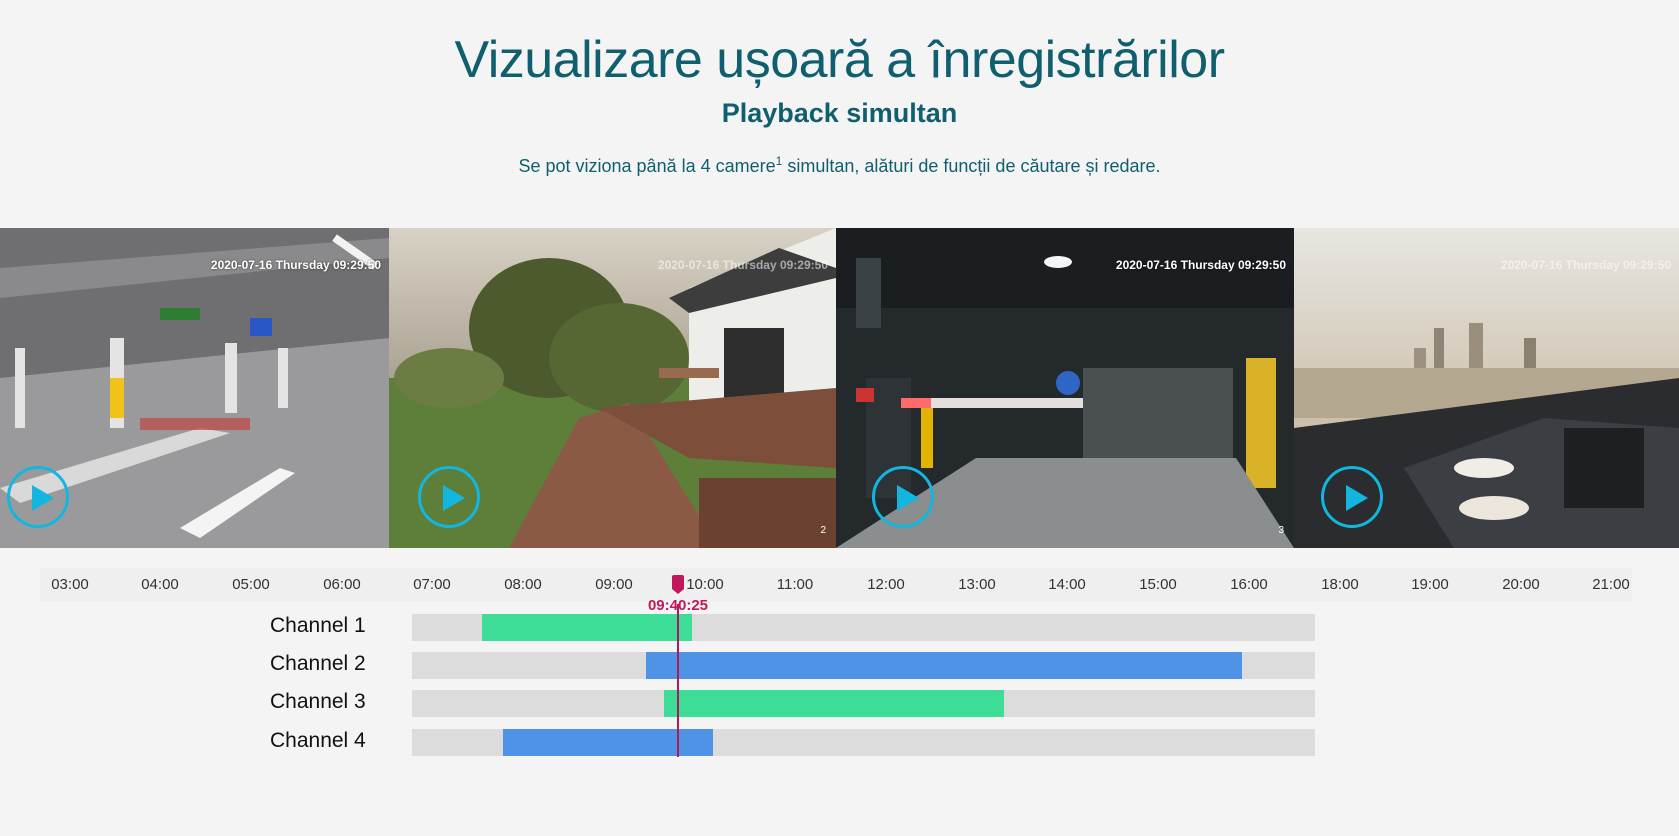 The height and width of the screenshot is (836, 1679). I want to click on time-tick: 09:00, so click(614, 584).